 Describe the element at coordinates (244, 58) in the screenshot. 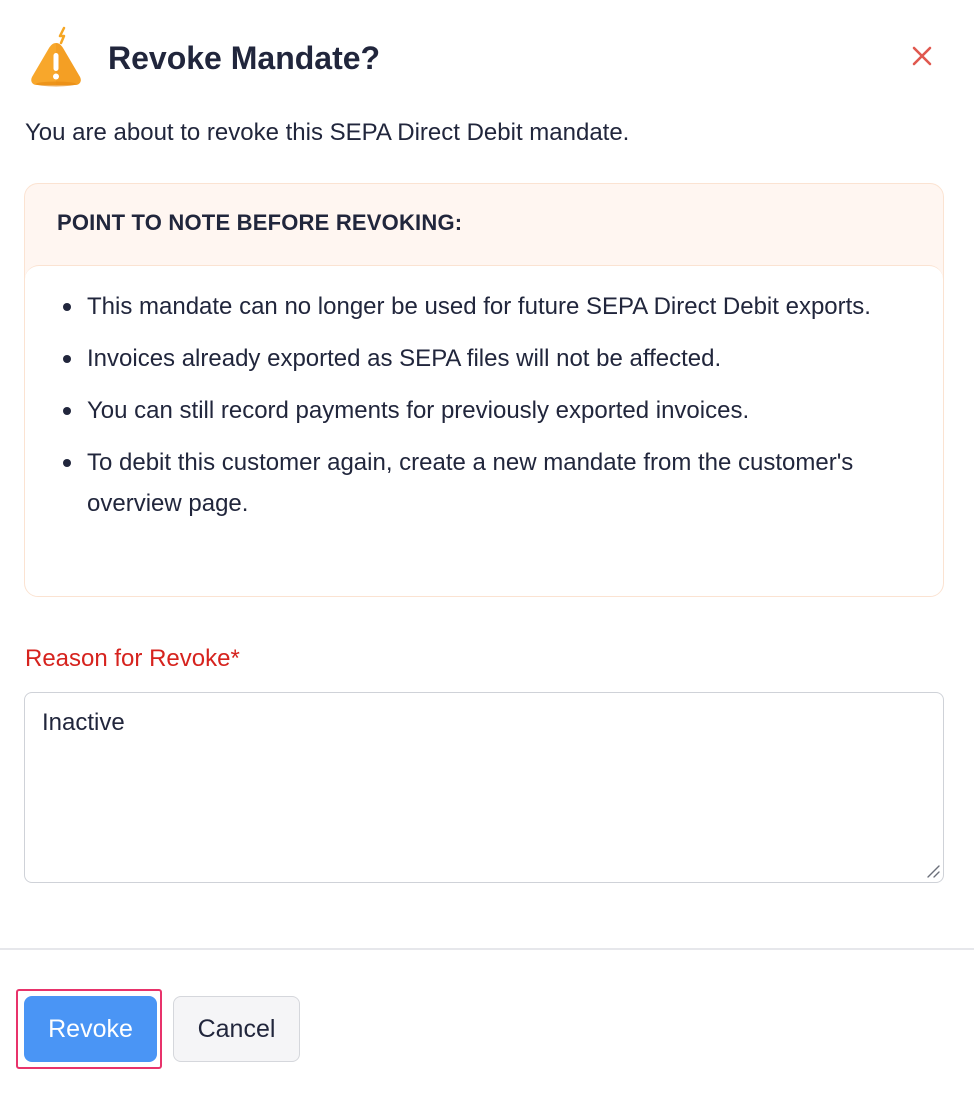

I see `dialog-title: Revoke Mandate?` at that location.